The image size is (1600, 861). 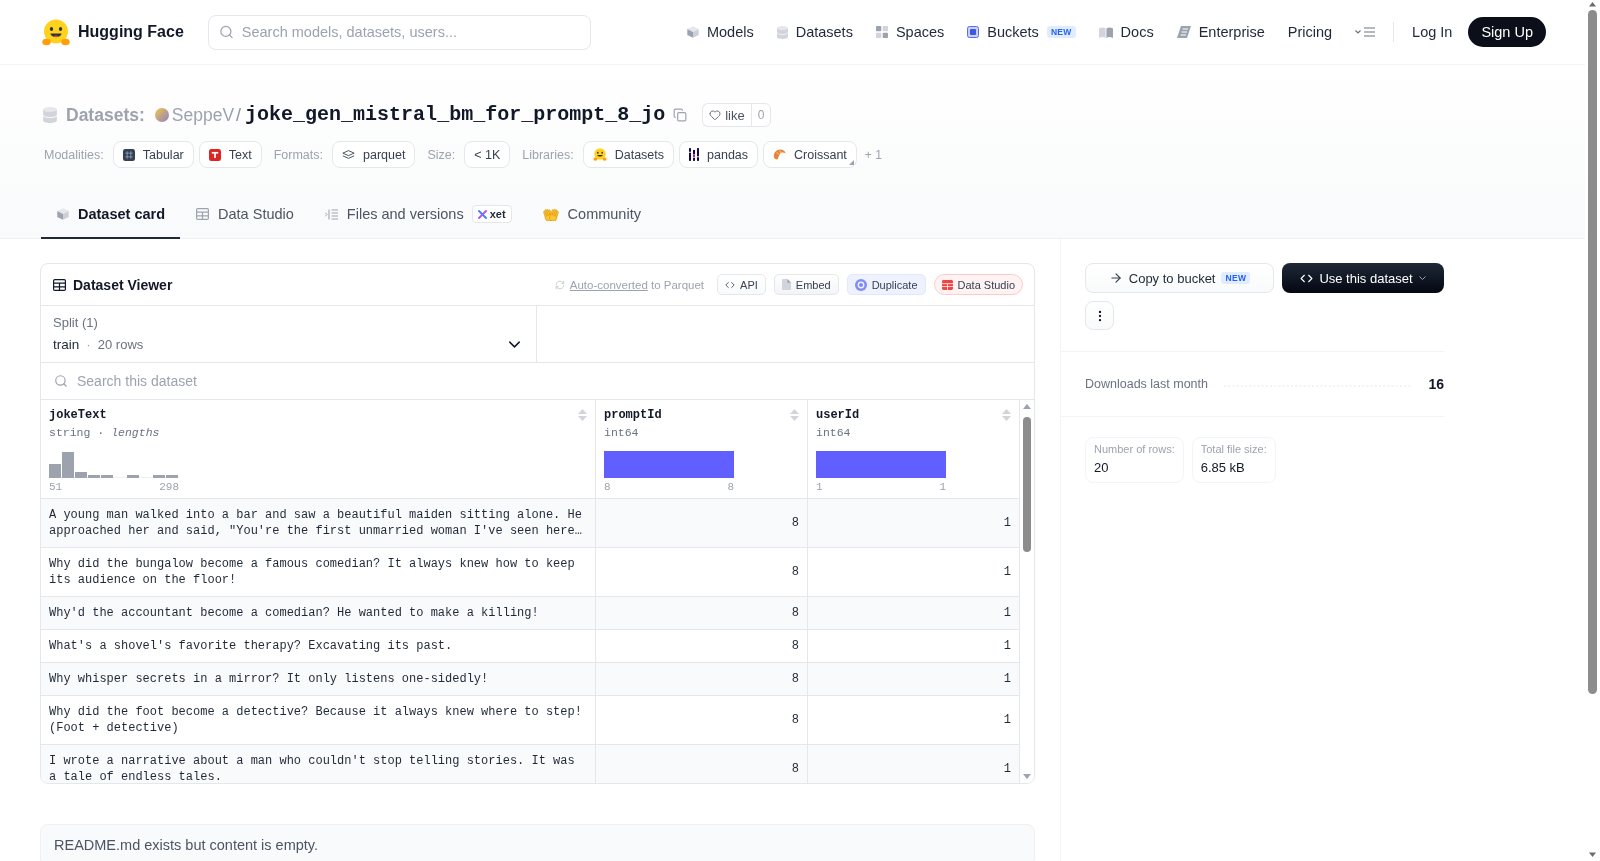 What do you see at coordinates (1126, 32) in the screenshot?
I see `nav-link: Docs` at bounding box center [1126, 32].